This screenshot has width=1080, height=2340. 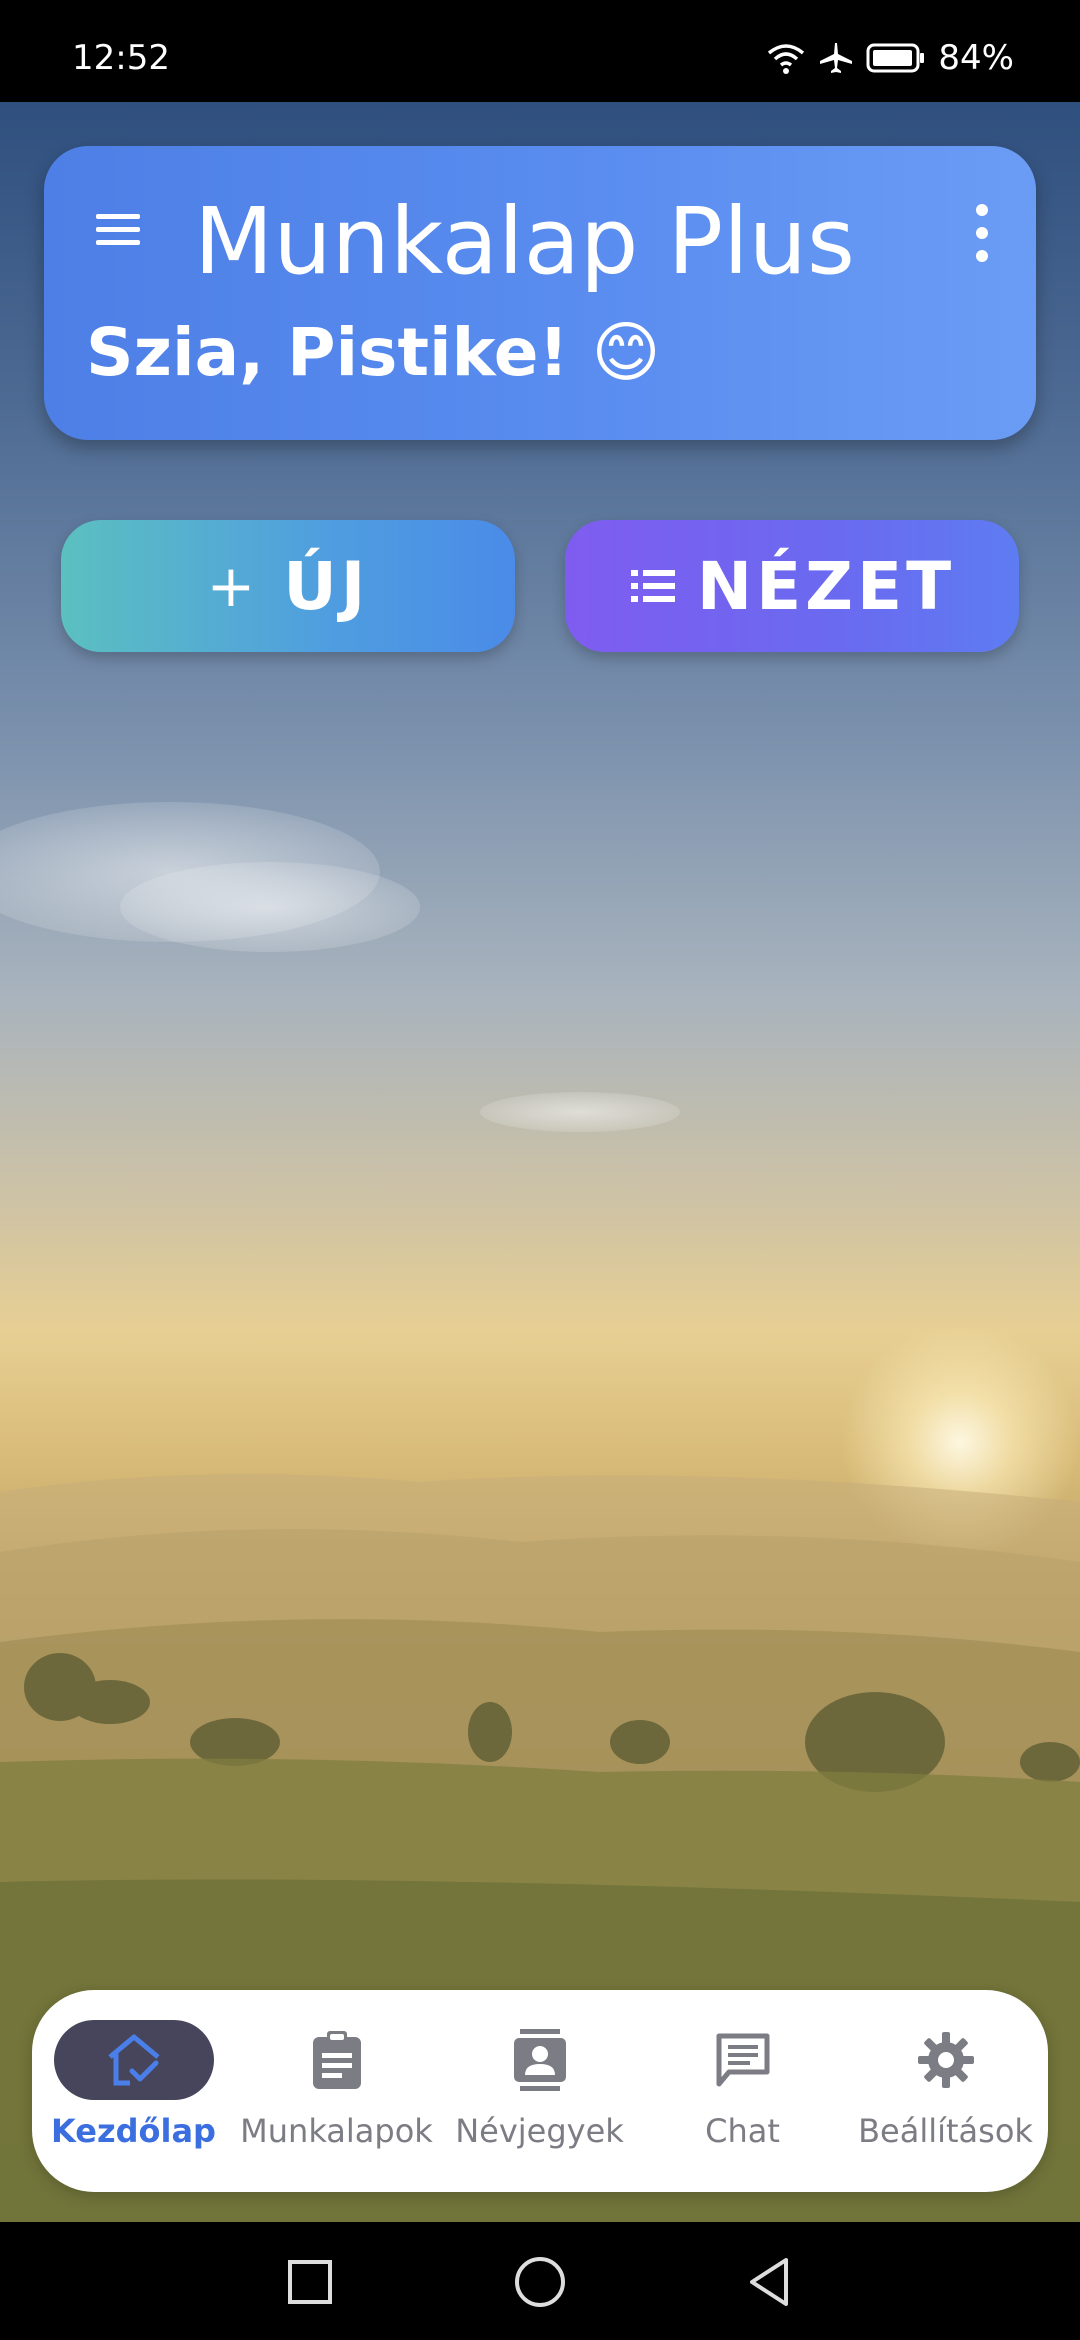 I want to click on status-bar: 12:52 84%, so click(x=540, y=51).